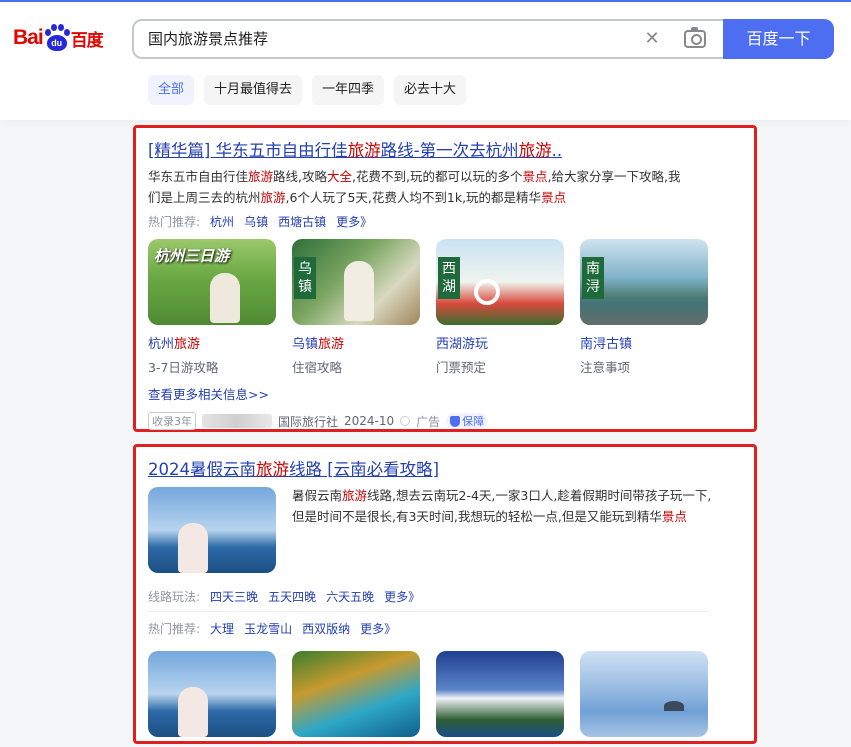 The height and width of the screenshot is (747, 851). Describe the element at coordinates (204, 197) in the screenshot. I see `snippet-text: 们是上周三去的杭州` at that location.